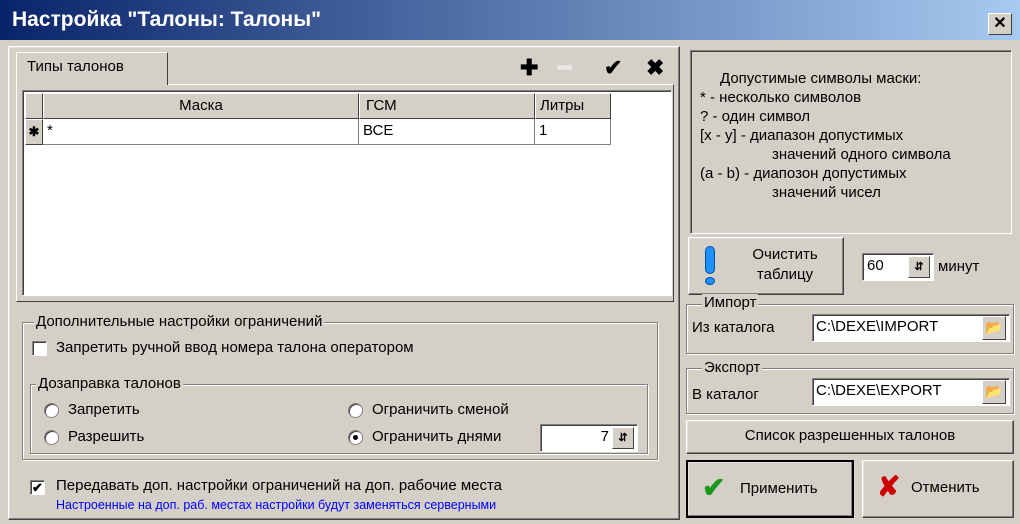 The width and height of the screenshot is (1020, 524). What do you see at coordinates (877, 326) in the screenshot?
I see `import-path-value: C:\DEXE\IMPORT` at bounding box center [877, 326].